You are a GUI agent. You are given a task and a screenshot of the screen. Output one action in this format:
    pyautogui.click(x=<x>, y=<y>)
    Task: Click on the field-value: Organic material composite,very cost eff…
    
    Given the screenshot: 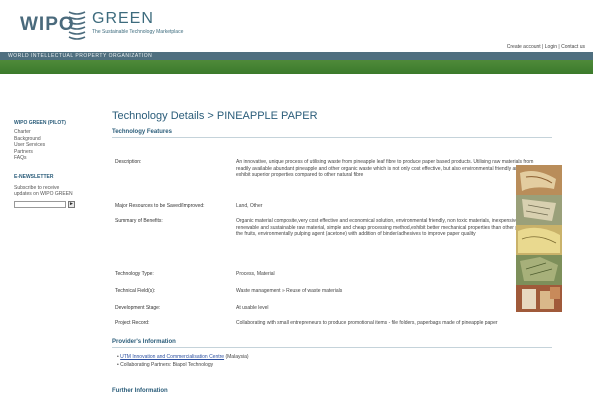 What is the action you would take?
    pyautogui.click(x=384, y=227)
    